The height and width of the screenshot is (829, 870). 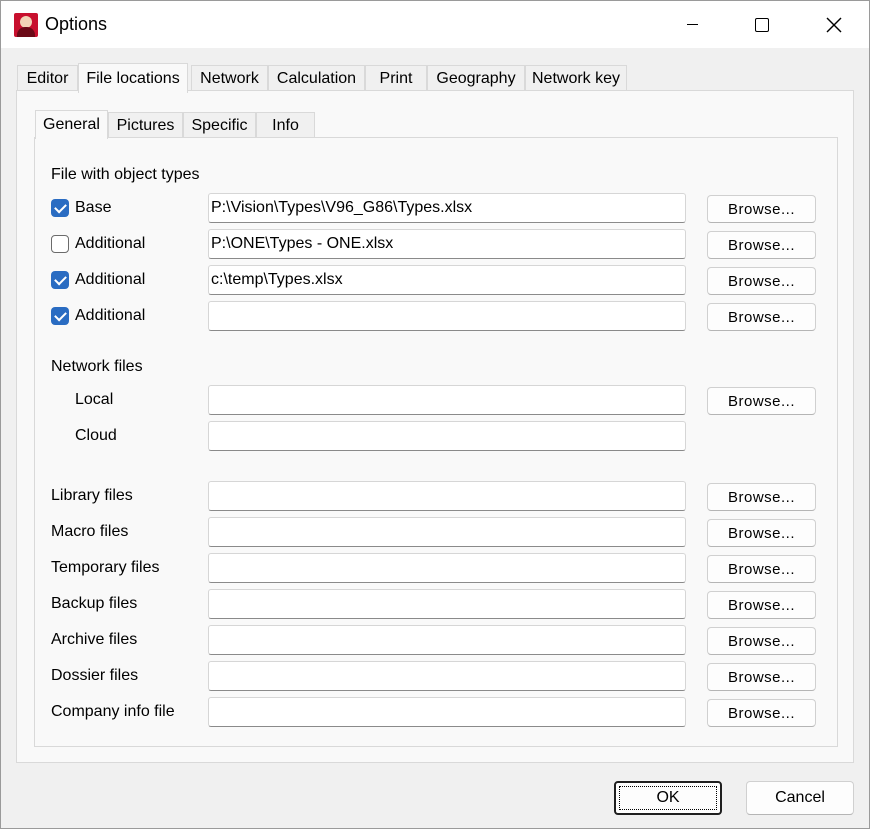 I want to click on local-label: Local, so click(x=94, y=399).